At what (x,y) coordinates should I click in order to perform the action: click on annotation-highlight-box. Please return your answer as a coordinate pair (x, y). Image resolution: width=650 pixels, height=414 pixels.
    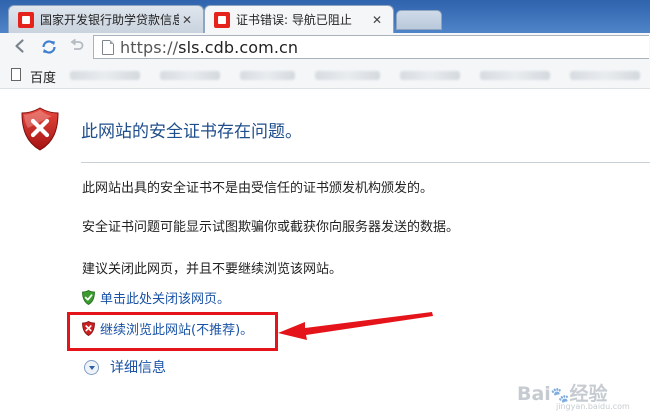
    Looking at the image, I should click on (172, 331).